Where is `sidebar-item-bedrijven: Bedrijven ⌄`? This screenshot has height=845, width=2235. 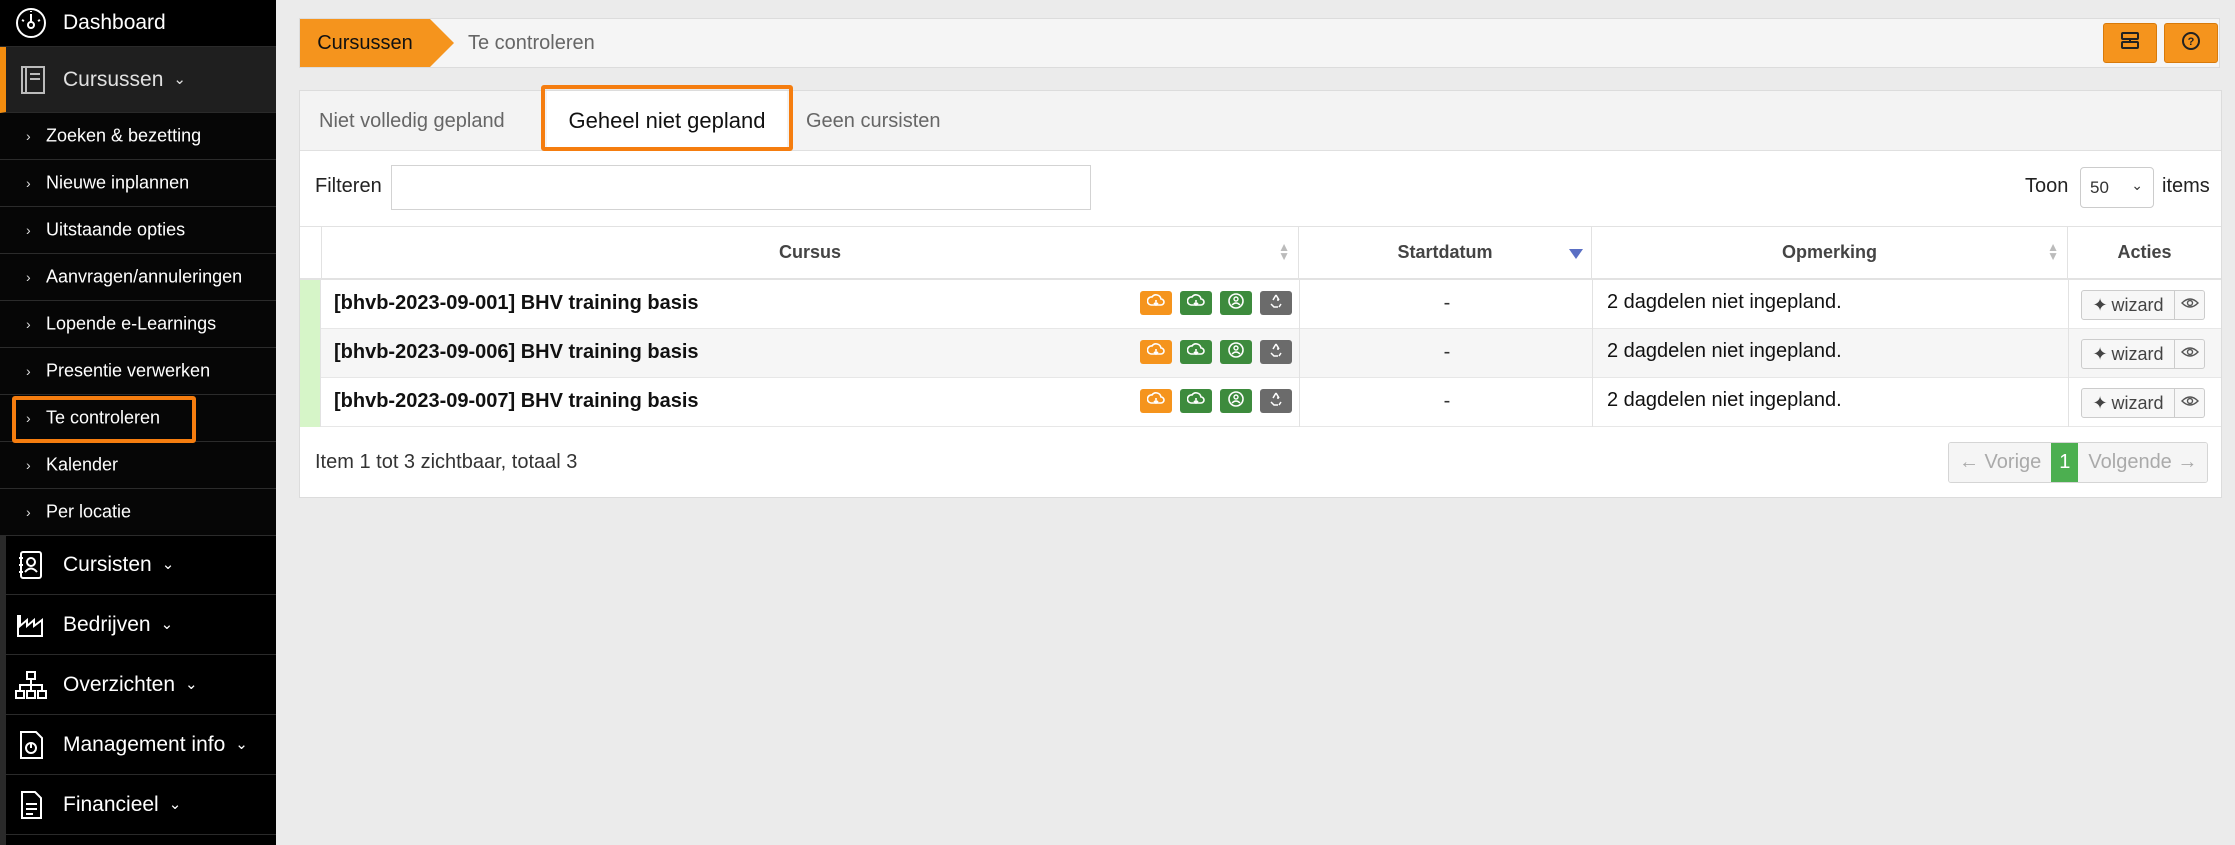
sidebar-item-bedrijven: Bedrijven ⌄ is located at coordinates (138, 625).